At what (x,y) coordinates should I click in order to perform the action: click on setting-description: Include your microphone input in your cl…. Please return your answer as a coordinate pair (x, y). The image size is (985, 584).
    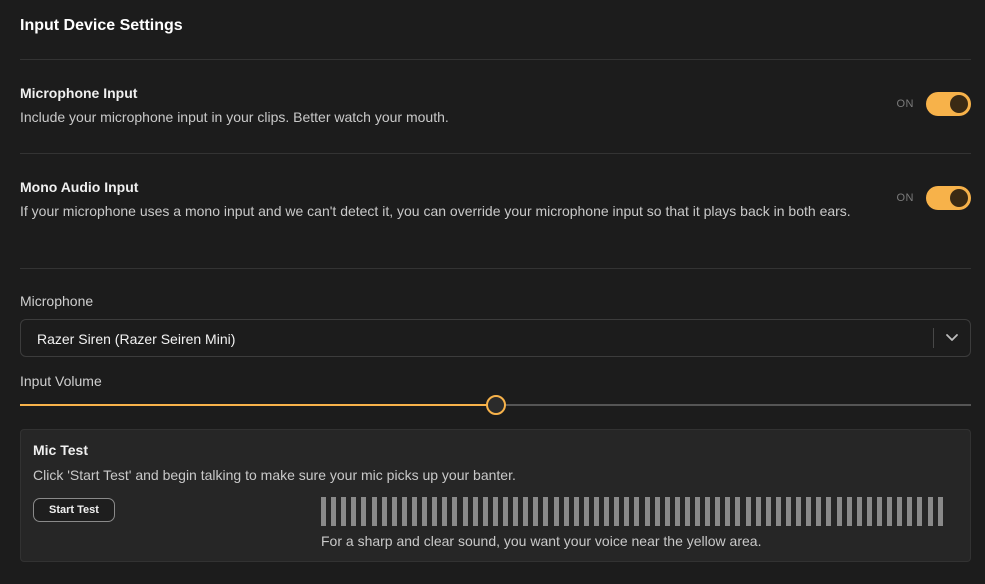
    Looking at the image, I should click on (234, 117).